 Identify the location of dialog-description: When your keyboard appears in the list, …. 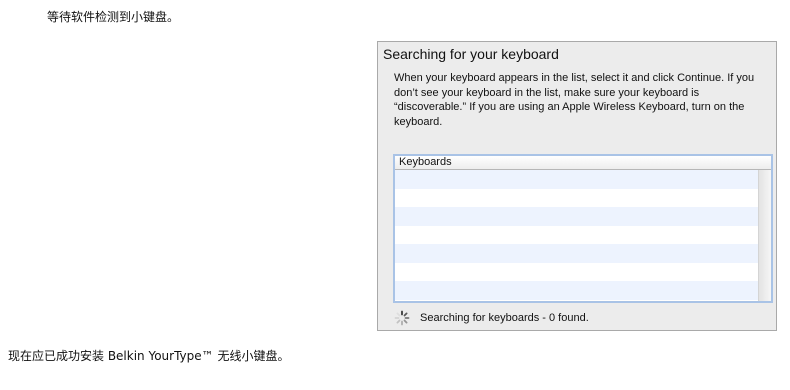
(574, 100).